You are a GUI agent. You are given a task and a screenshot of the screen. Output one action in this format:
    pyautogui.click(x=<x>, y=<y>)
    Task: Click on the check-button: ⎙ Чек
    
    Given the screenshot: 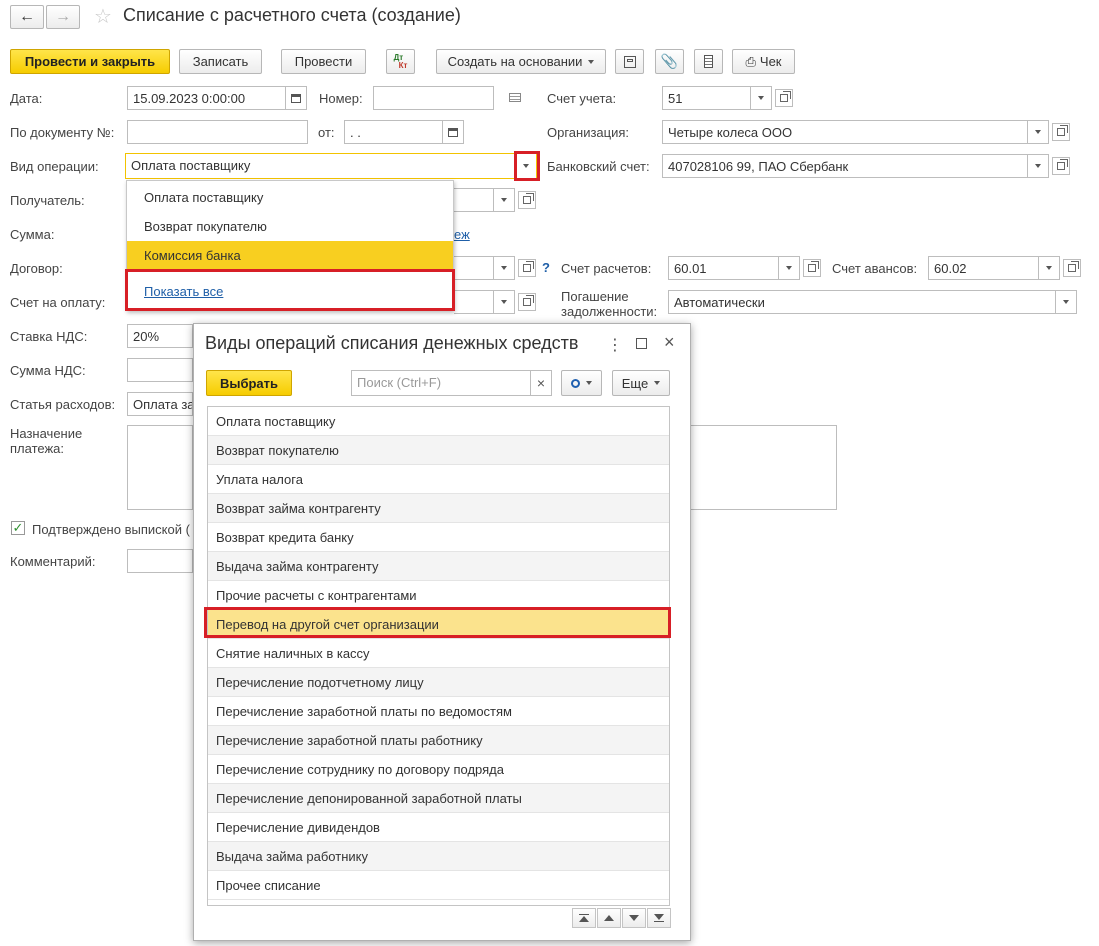 What is the action you would take?
    pyautogui.click(x=763, y=61)
    